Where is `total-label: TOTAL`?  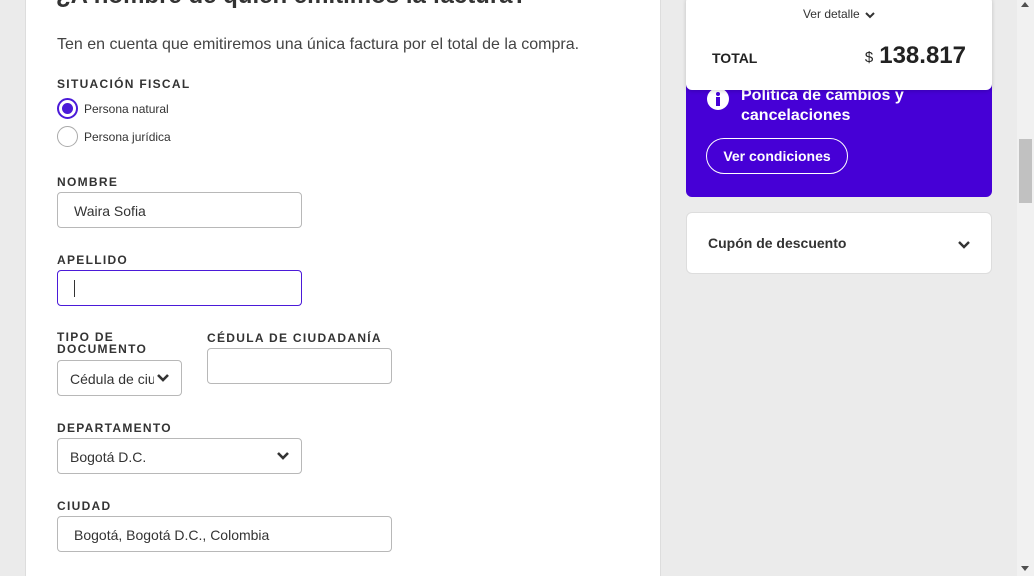
total-label: TOTAL is located at coordinates (735, 58).